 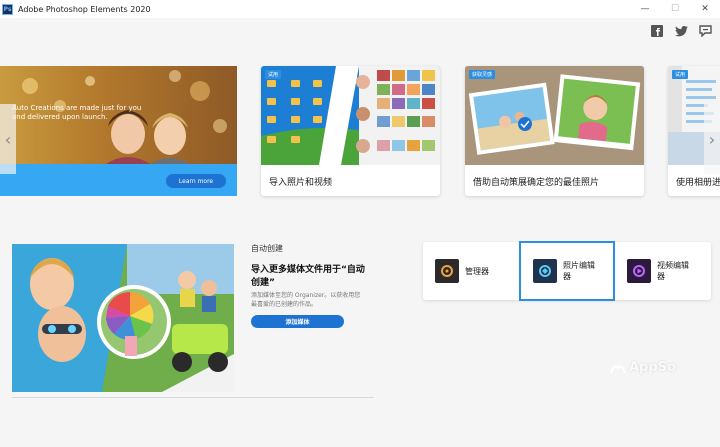 What do you see at coordinates (554, 115) in the screenshot?
I see `card-curate-image: 获取灵感` at bounding box center [554, 115].